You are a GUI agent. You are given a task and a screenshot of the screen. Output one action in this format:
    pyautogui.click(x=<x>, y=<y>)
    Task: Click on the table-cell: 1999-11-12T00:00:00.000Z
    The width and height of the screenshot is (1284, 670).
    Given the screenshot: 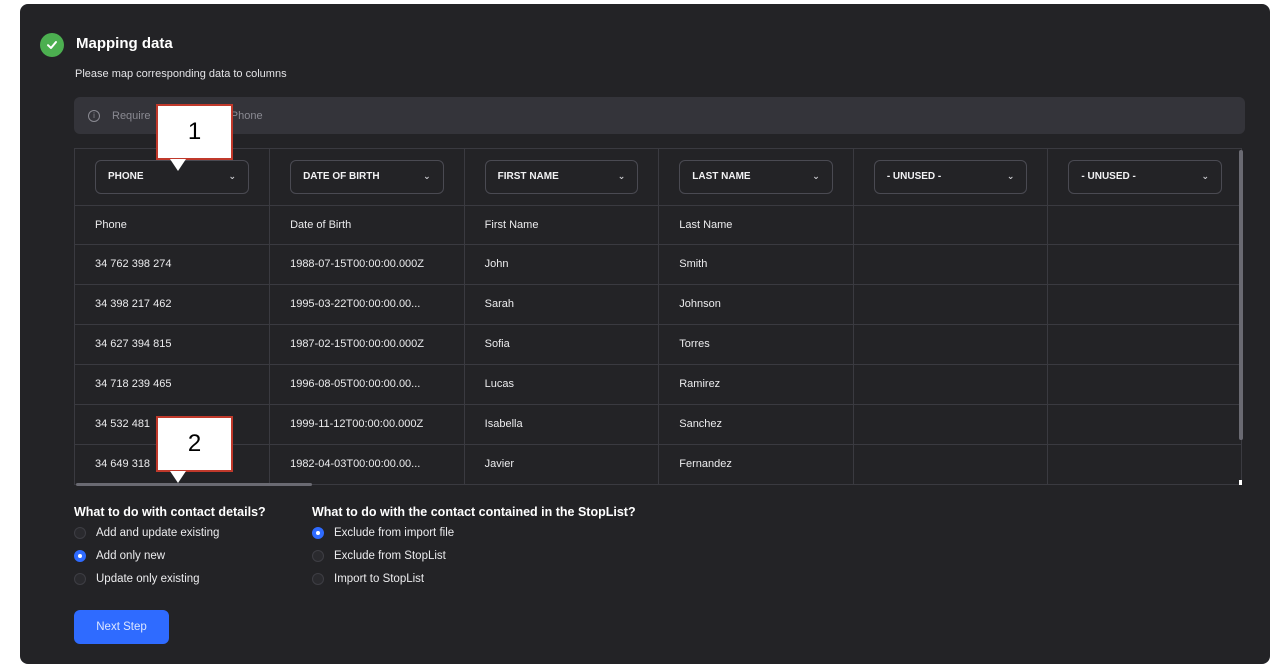 What is the action you would take?
    pyautogui.click(x=367, y=424)
    